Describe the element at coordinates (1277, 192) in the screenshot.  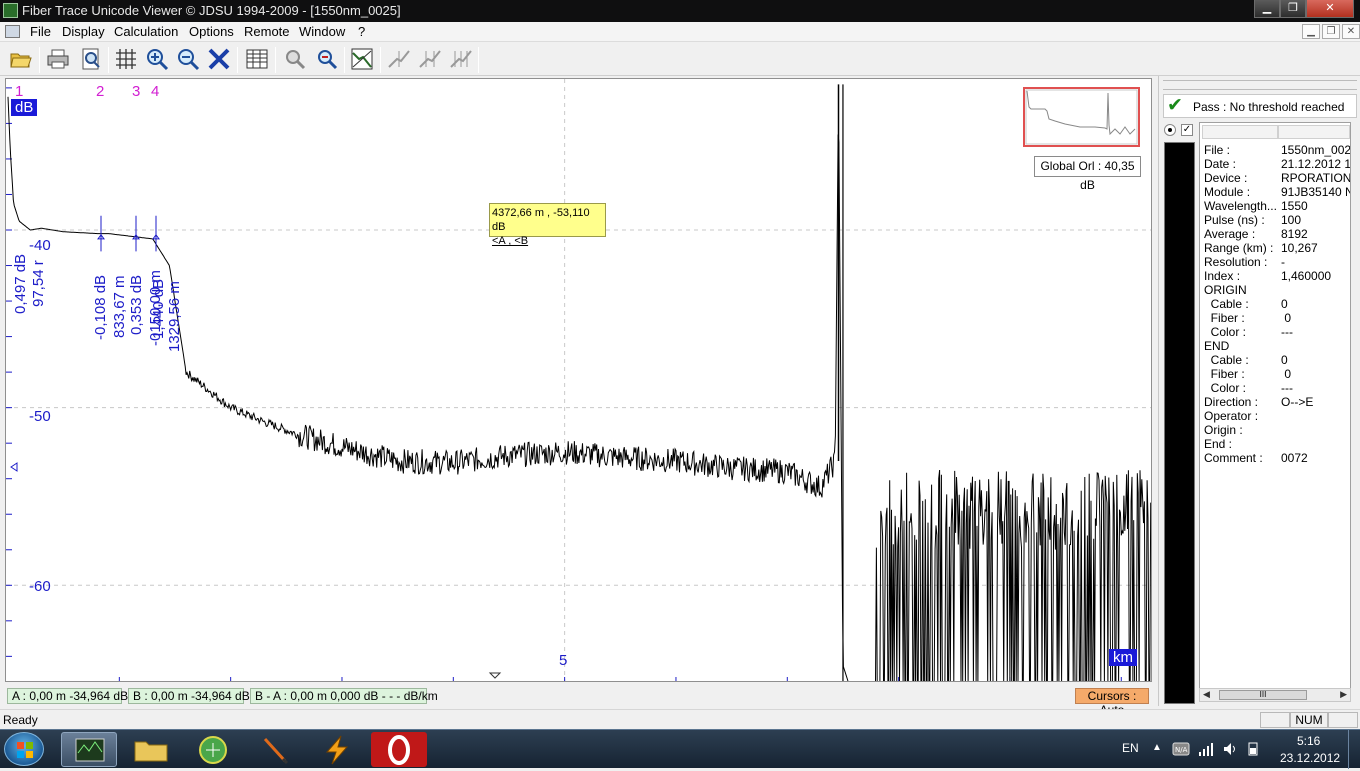
I see `info-row: Module : 91JB35140 Nu` at that location.